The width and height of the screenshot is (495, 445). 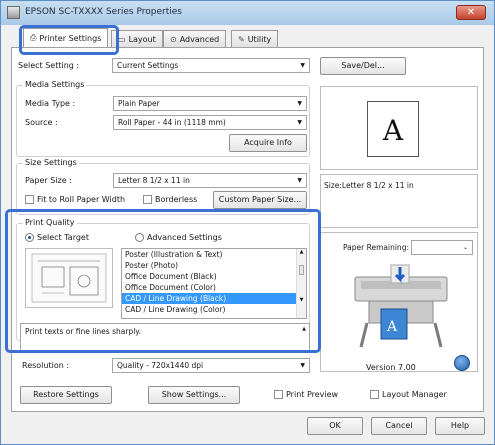 I want to click on chevron-down-icon: ⌄, so click(x=465, y=247).